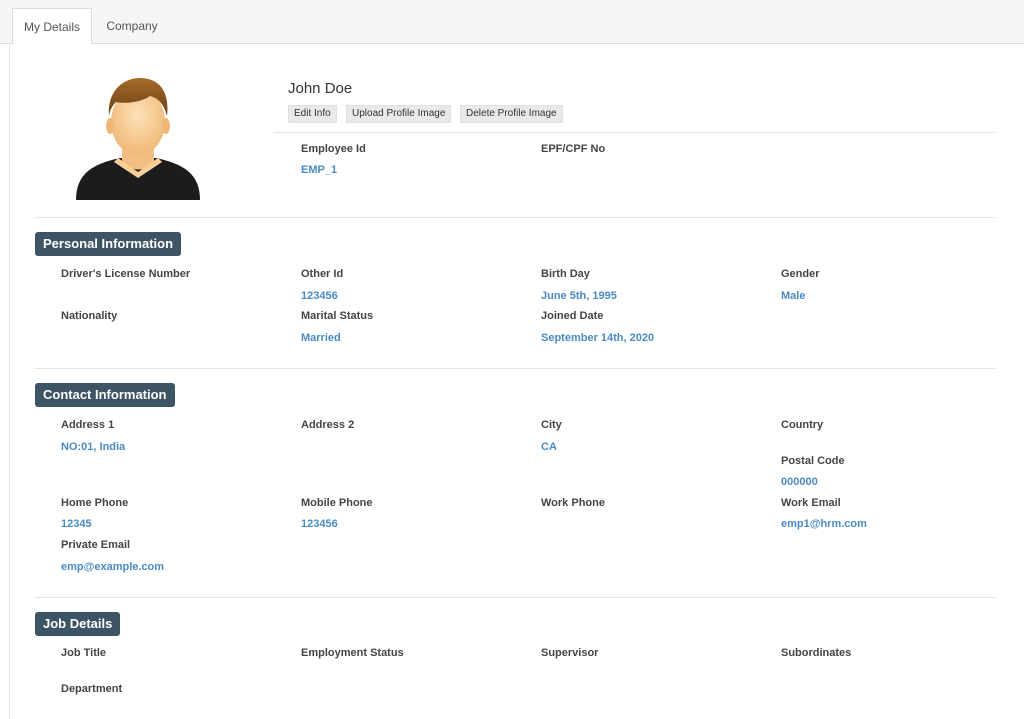  What do you see at coordinates (319, 524) in the screenshot?
I see `mobile-phone-value: 123456` at bounding box center [319, 524].